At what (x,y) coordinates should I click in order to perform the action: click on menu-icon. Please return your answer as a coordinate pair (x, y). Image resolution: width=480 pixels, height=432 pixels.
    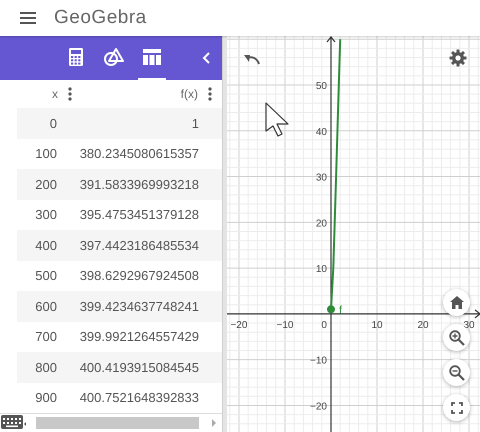
    Looking at the image, I should click on (28, 18).